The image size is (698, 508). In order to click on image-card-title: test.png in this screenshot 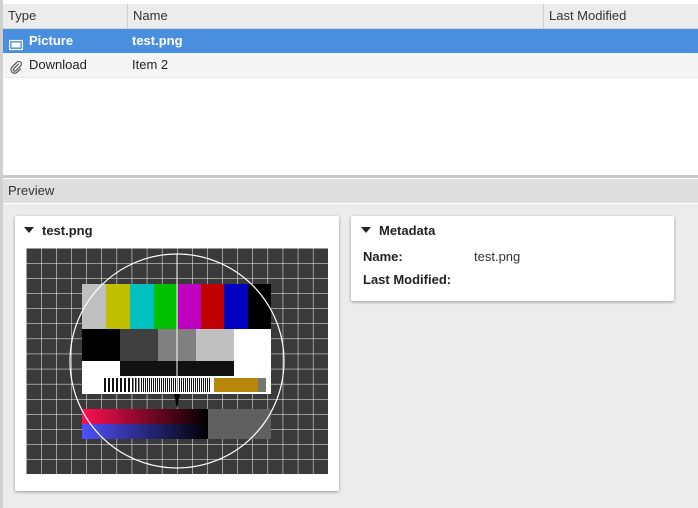, I will do `click(67, 230)`.